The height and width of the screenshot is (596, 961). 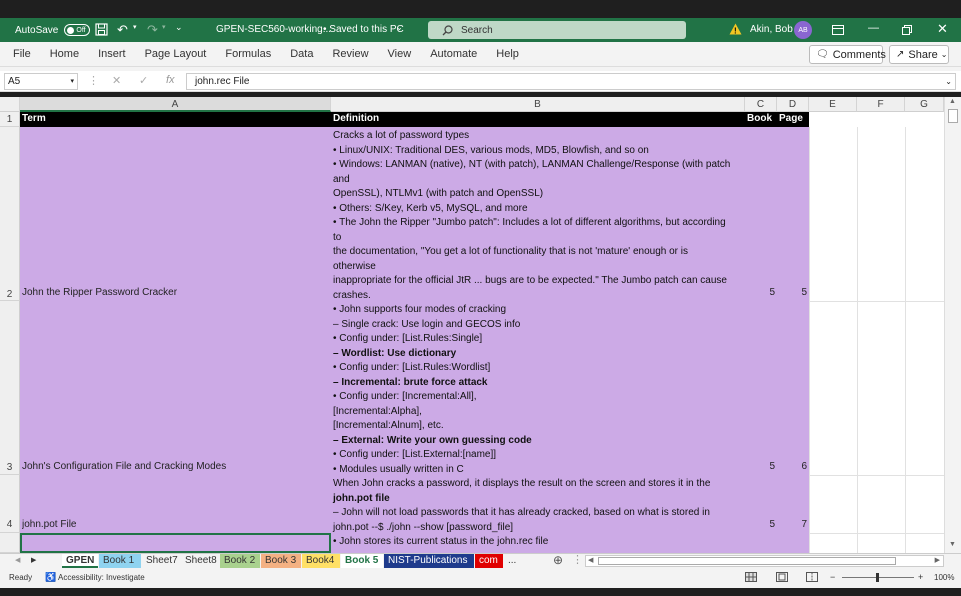 What do you see at coordinates (176, 54) in the screenshot?
I see `menu-page-layout: Page Layout` at bounding box center [176, 54].